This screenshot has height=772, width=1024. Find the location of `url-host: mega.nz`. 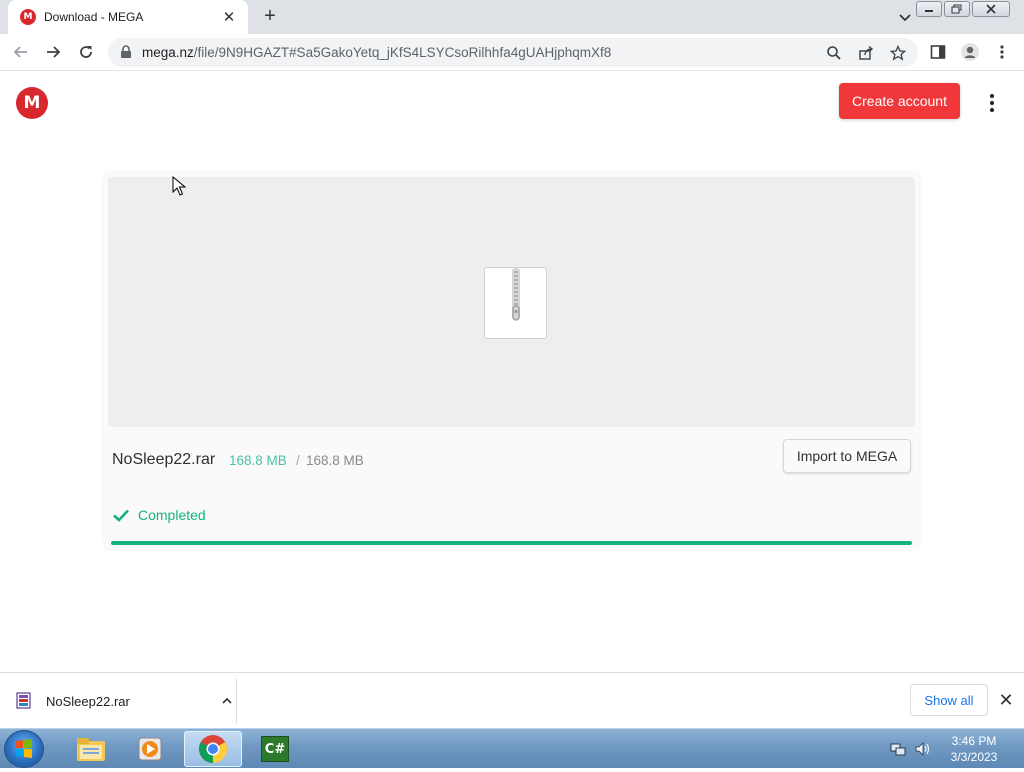

url-host: mega.nz is located at coordinates (168, 52).